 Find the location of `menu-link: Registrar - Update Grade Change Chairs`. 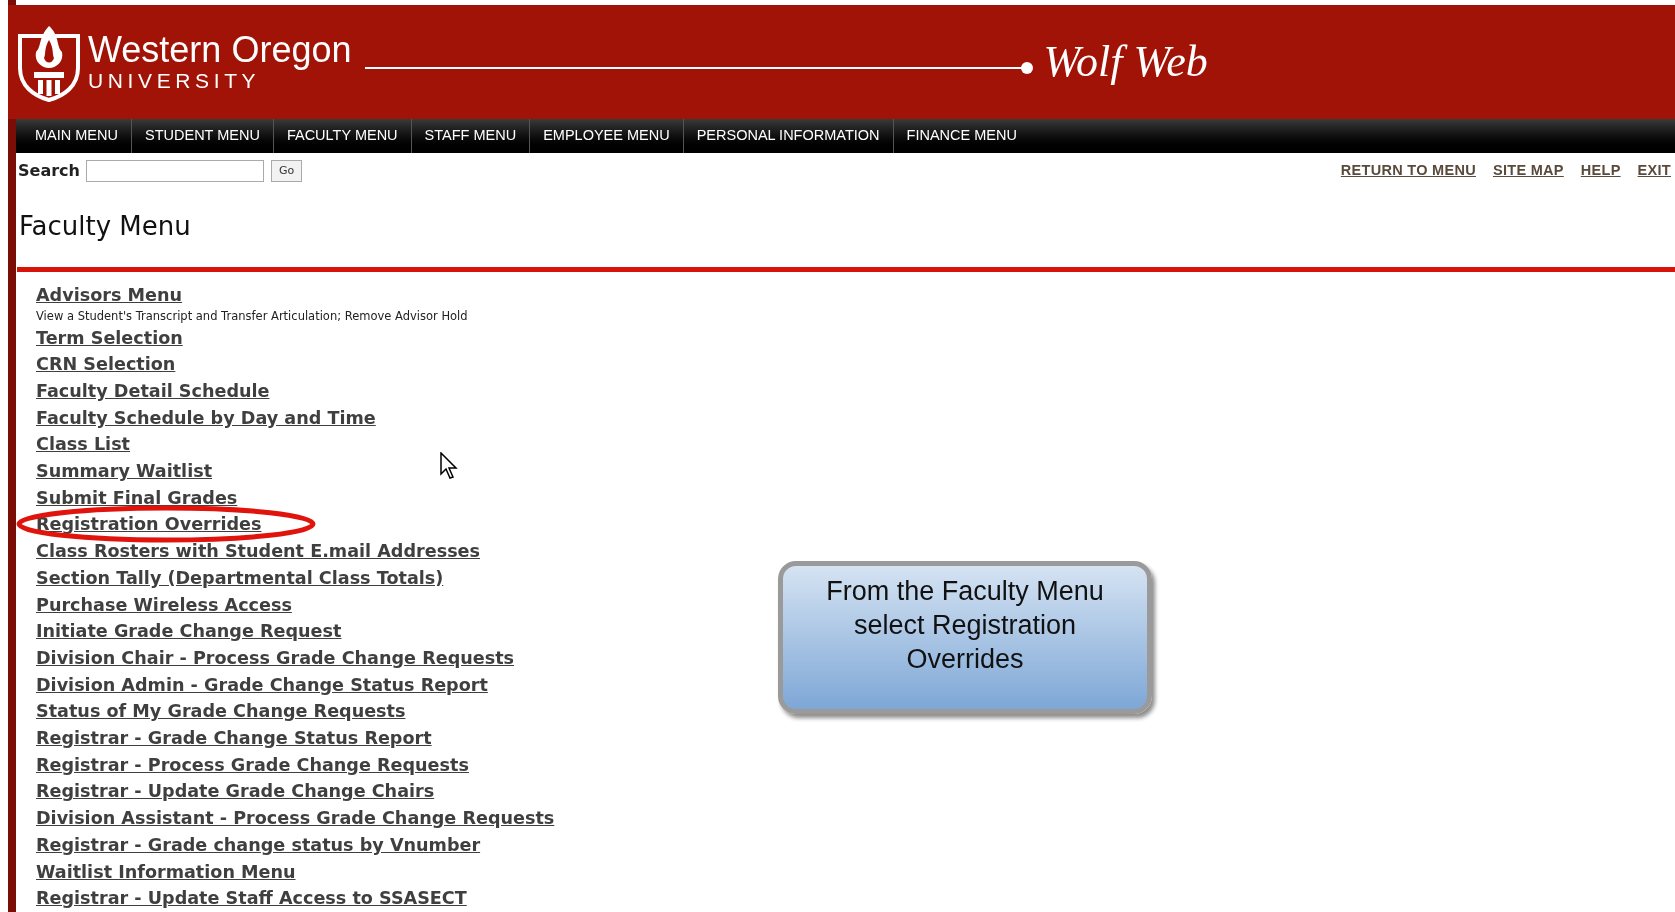

menu-link: Registrar - Update Grade Change Chairs is located at coordinates (235, 792).